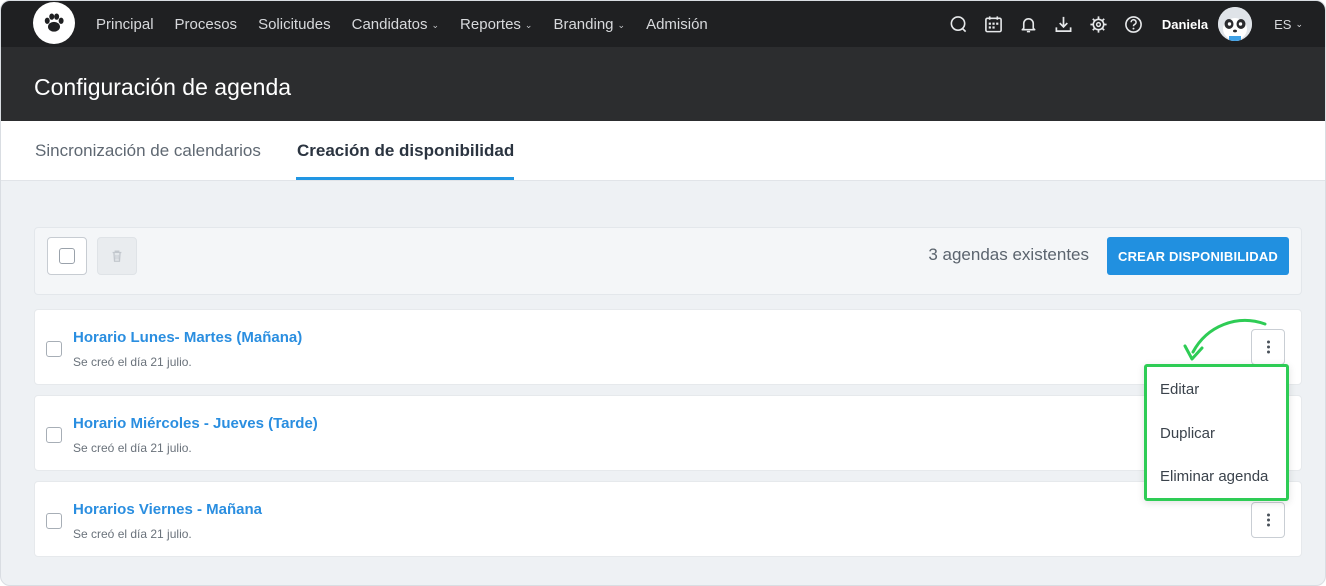  What do you see at coordinates (405, 151) in the screenshot?
I see `tab-availability-creation: Creación de disponibilidad` at bounding box center [405, 151].